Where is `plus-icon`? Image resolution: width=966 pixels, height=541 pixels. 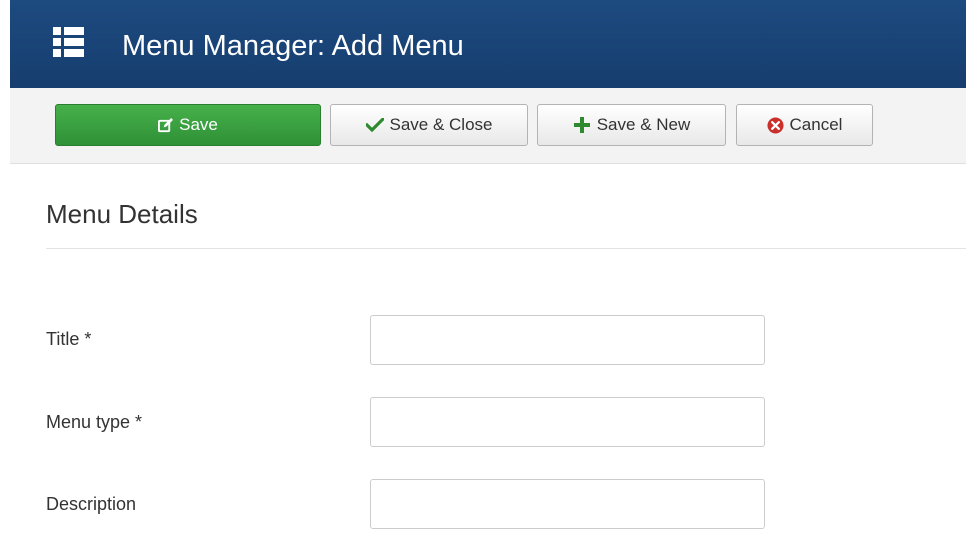
plus-icon is located at coordinates (582, 125).